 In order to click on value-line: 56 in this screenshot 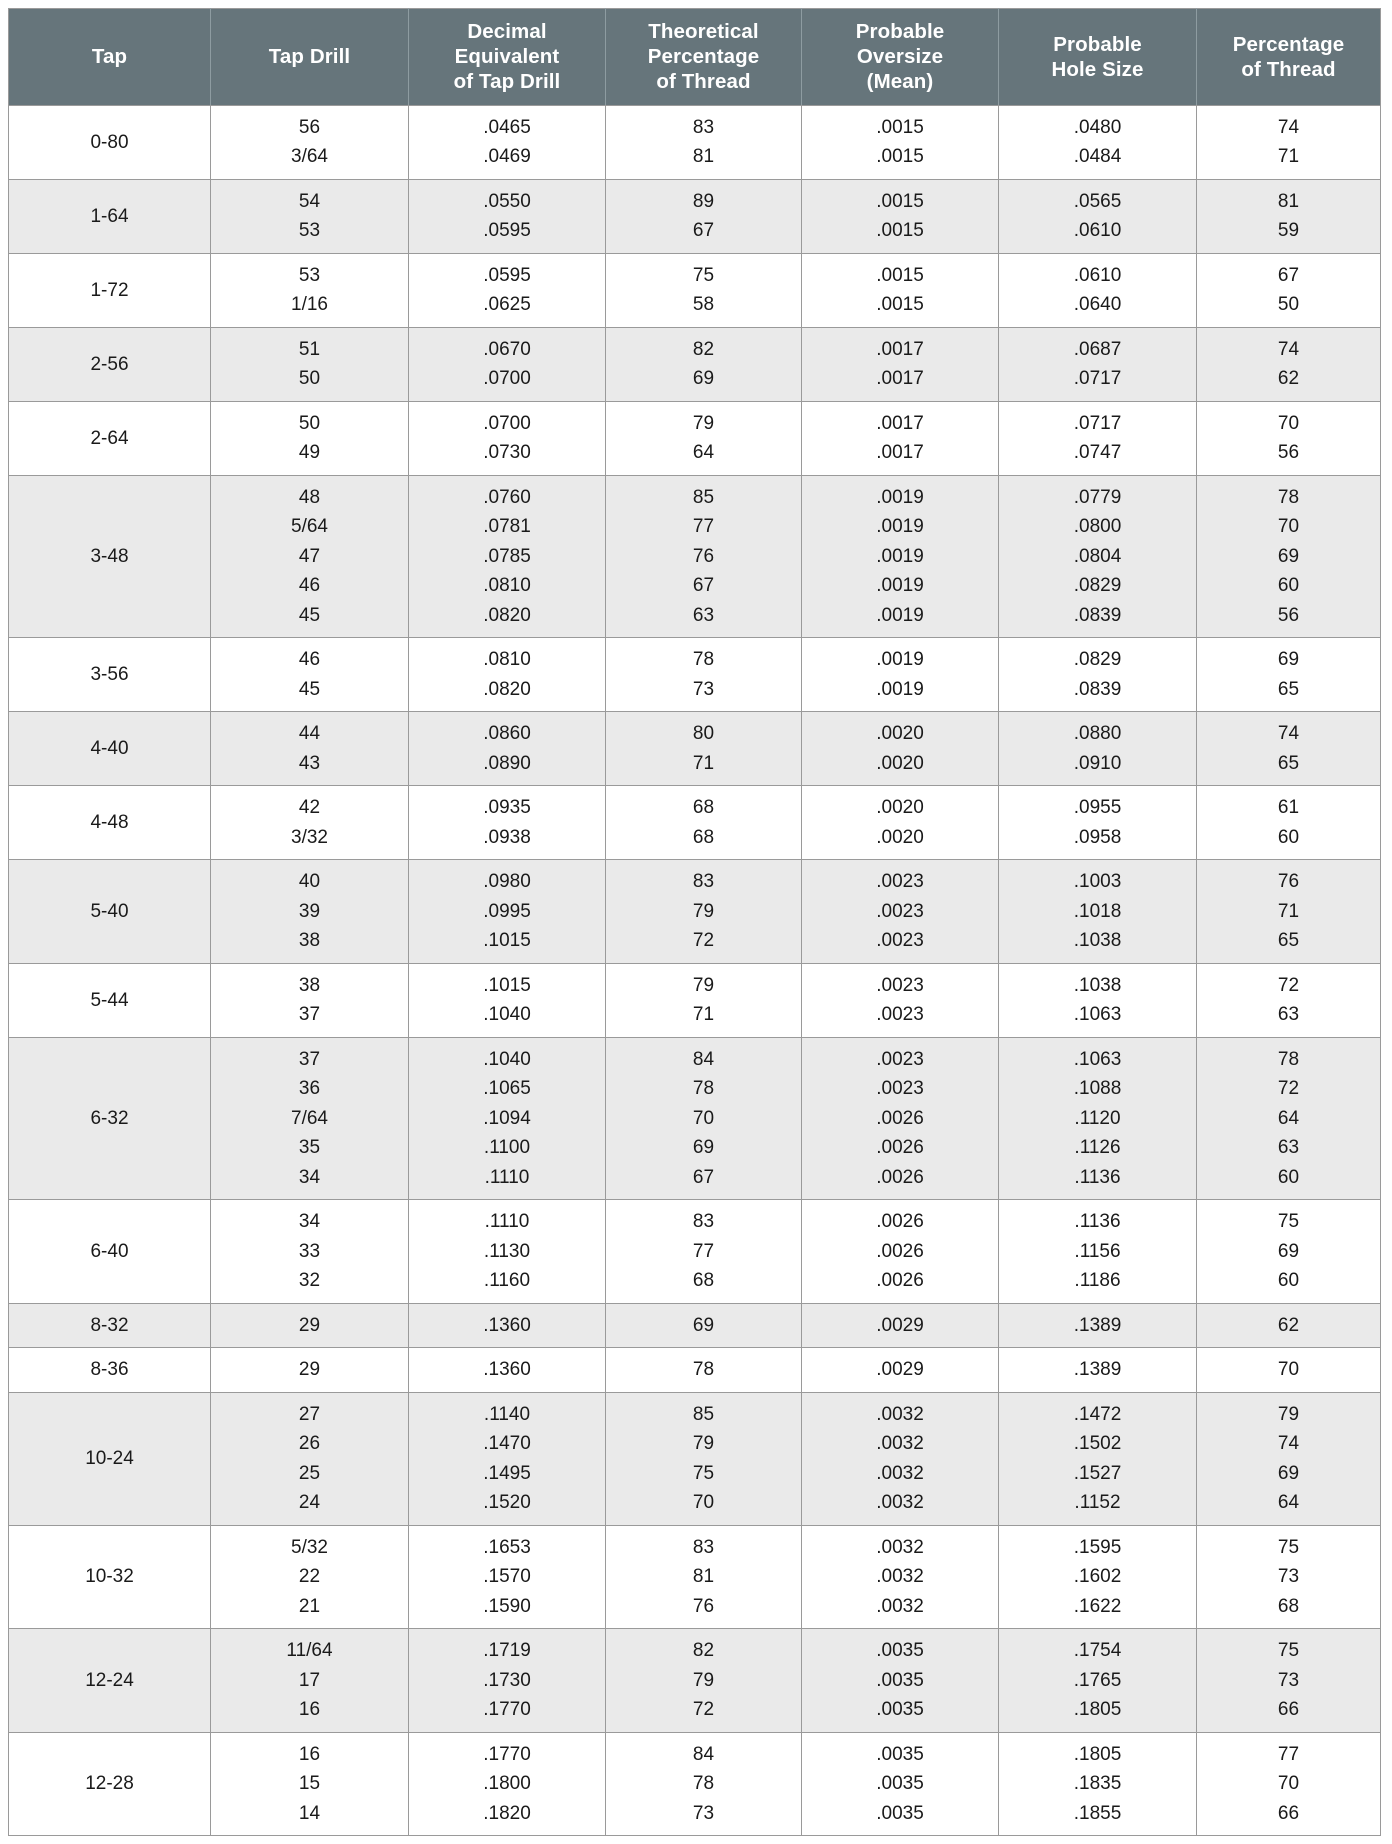, I will do `click(1288, 453)`.